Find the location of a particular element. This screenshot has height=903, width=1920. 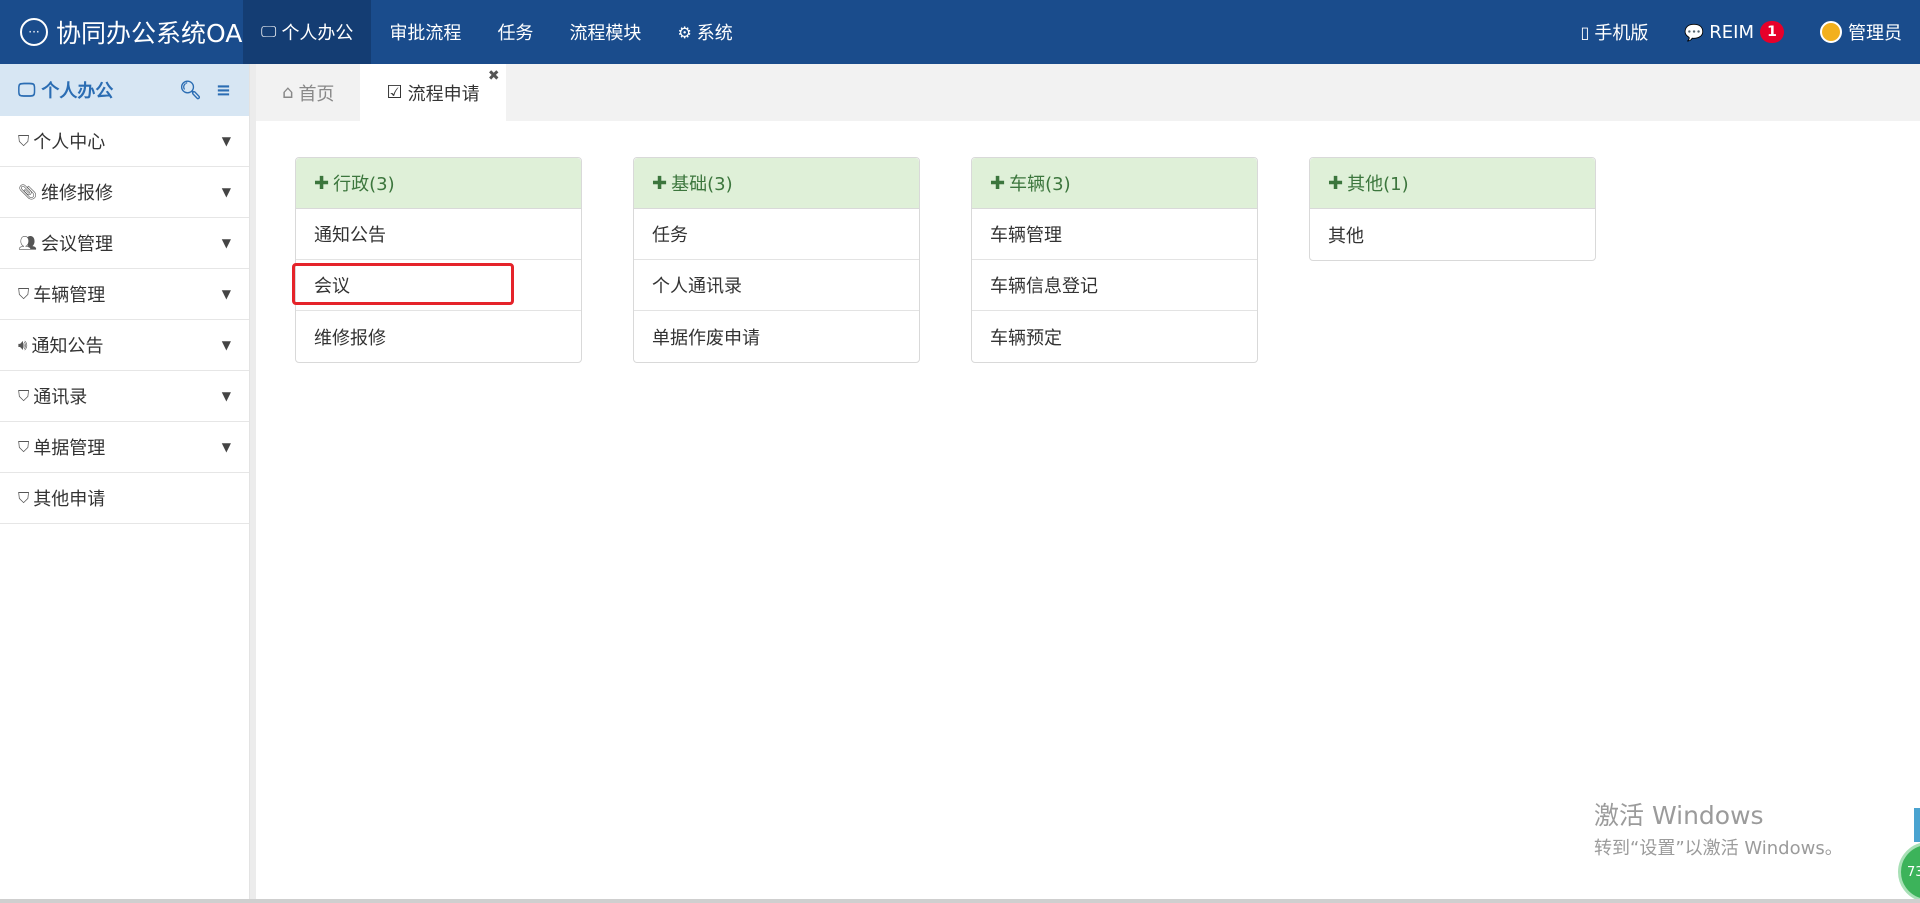

nav-item-flow-module: 流程模块 is located at coordinates (605, 32).